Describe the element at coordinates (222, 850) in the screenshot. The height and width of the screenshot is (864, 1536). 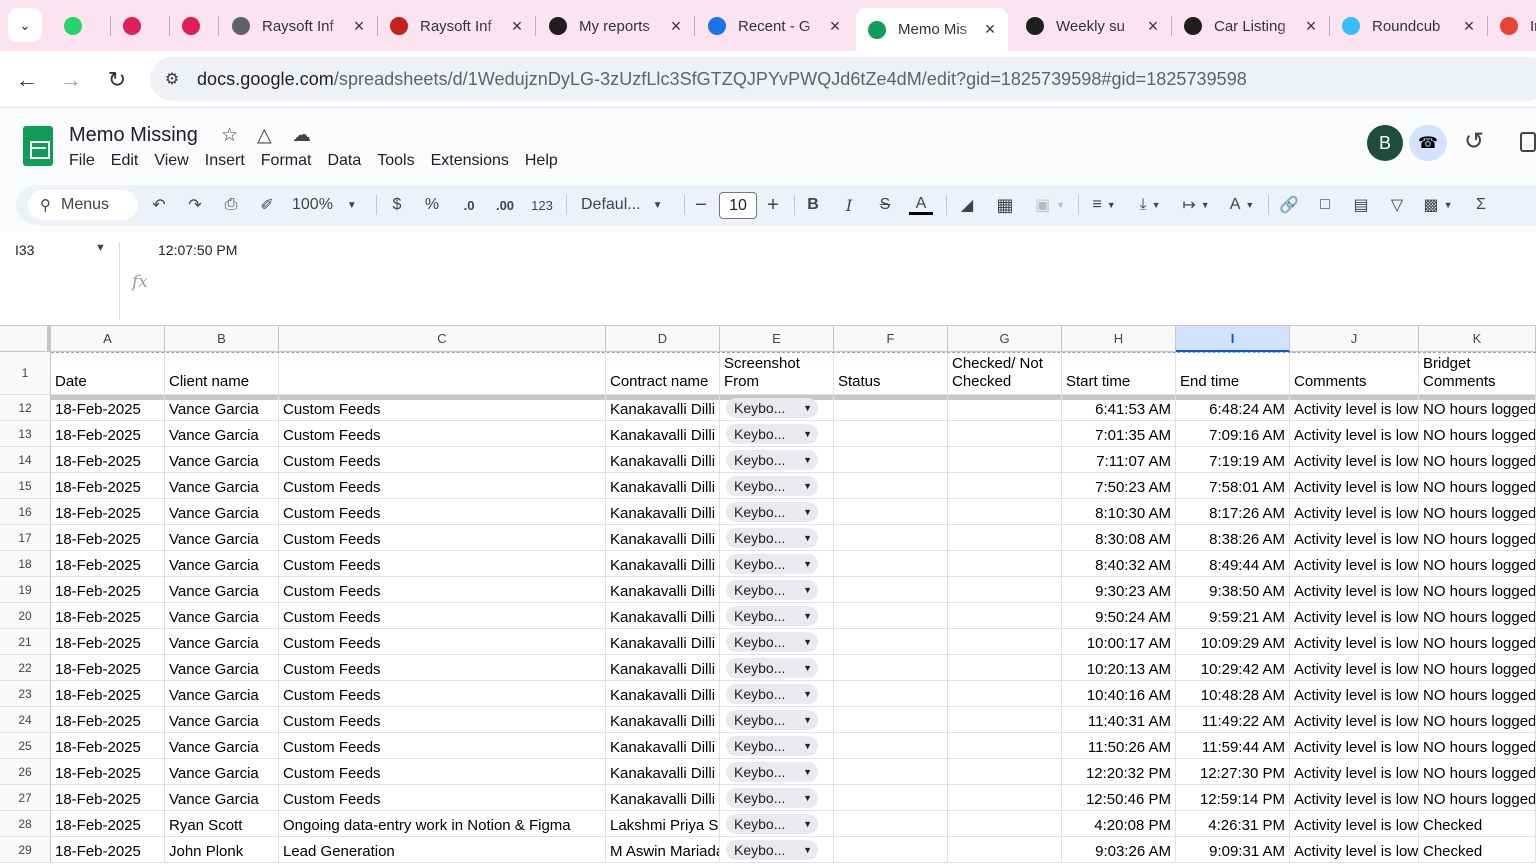
I see `table-cell: John Plonk` at that location.